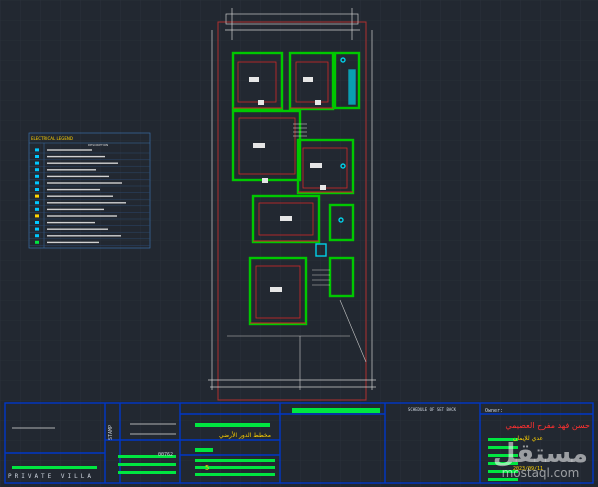 The height and width of the screenshot is (487, 598). Describe the element at coordinates (165, 455) in the screenshot. I see `designed-code: 00762` at that location.